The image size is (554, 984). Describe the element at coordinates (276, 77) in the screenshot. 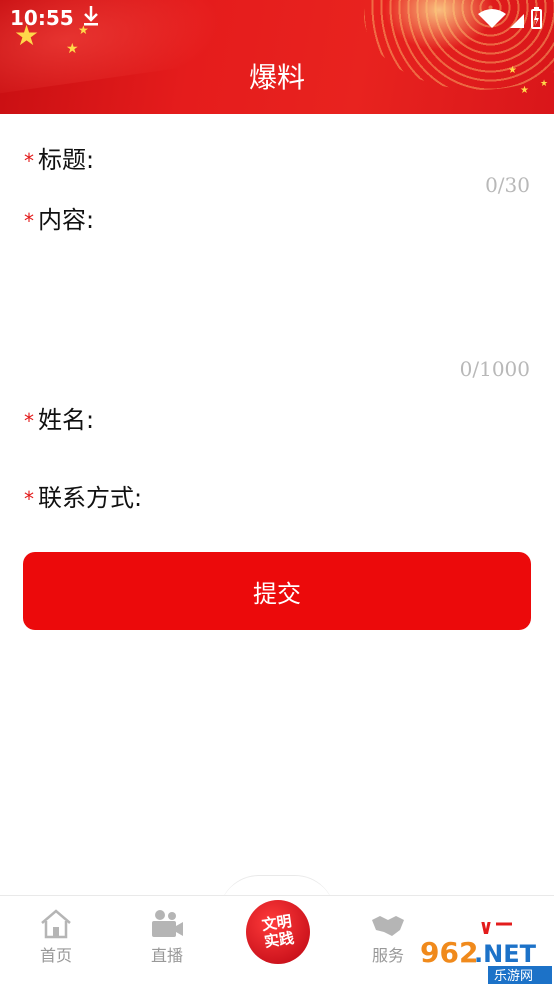

I see `page-title: 爆料` at that location.